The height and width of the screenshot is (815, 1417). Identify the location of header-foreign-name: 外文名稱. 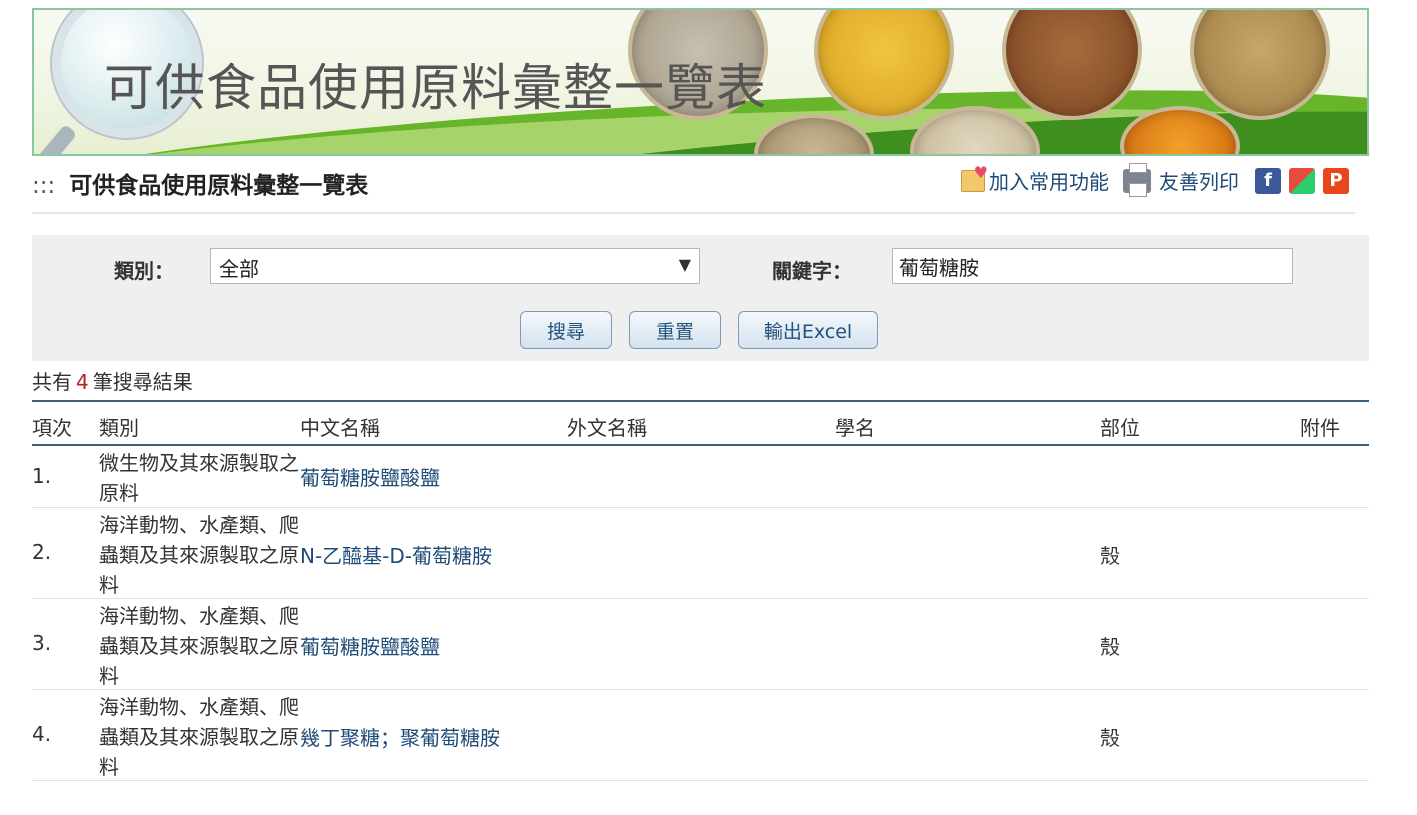
(607, 428).